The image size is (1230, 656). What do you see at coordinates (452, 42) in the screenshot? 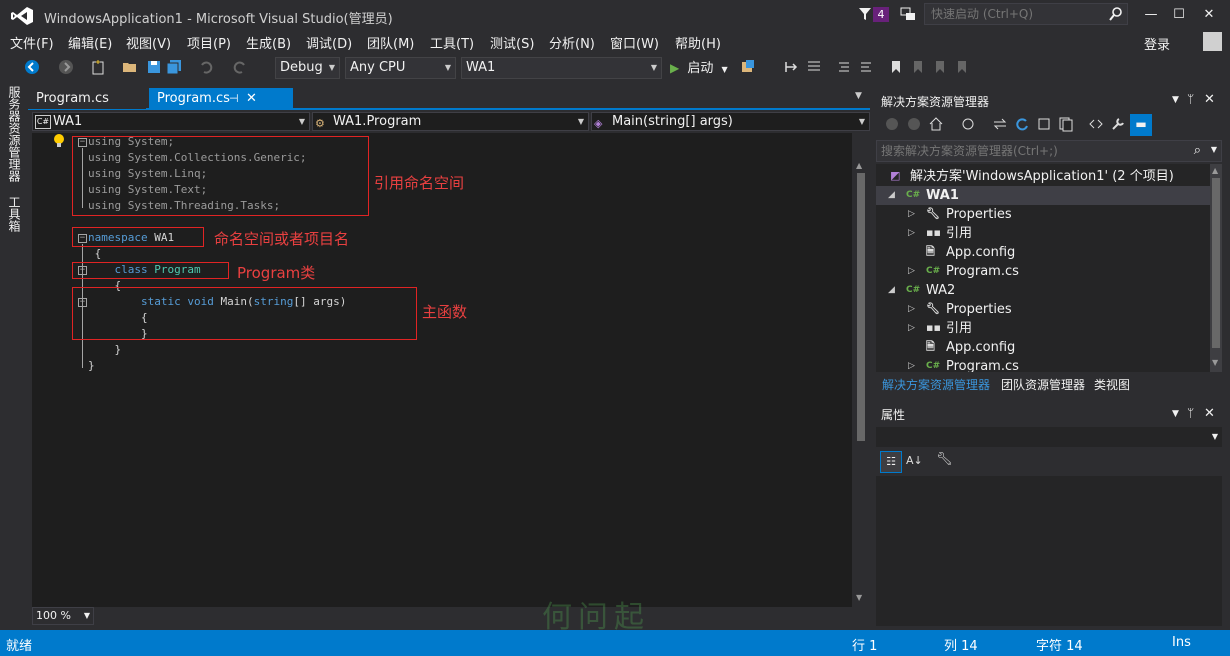
I see `menu-tools: 工具(T)` at bounding box center [452, 42].